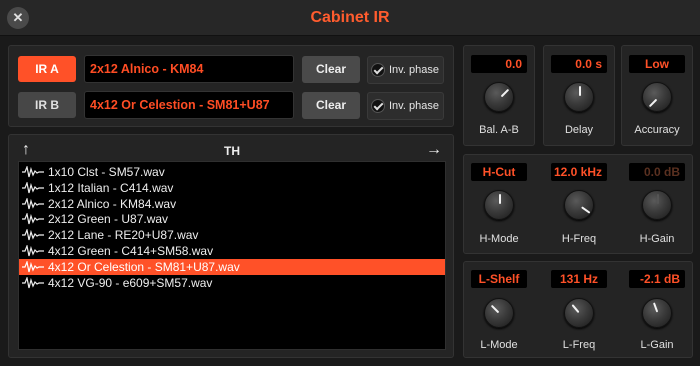 The image size is (700, 366). I want to click on ir-b-inv-phase-toggle: Inv. phase, so click(405, 106).